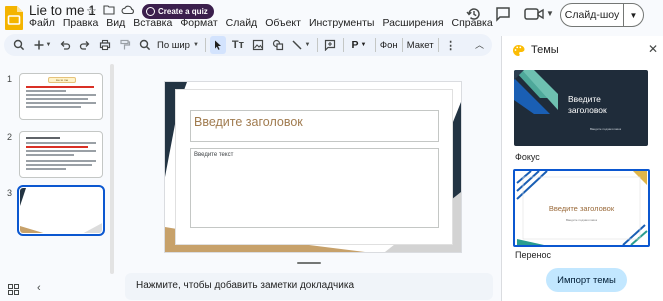 This screenshot has height=301, width=663. What do you see at coordinates (283, 23) in the screenshot?
I see `menu-object: Объект` at bounding box center [283, 23].